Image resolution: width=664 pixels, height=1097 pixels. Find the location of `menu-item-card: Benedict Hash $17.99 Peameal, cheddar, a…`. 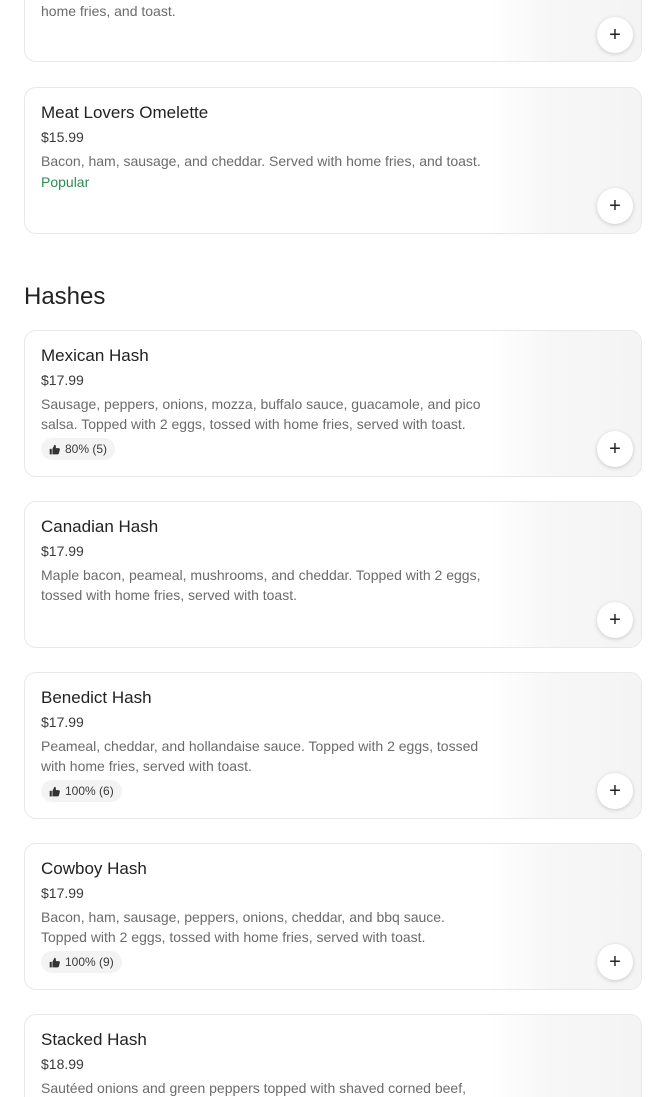

menu-item-card: Benedict Hash $17.99 Peameal, cheddar, a… is located at coordinates (333, 745).